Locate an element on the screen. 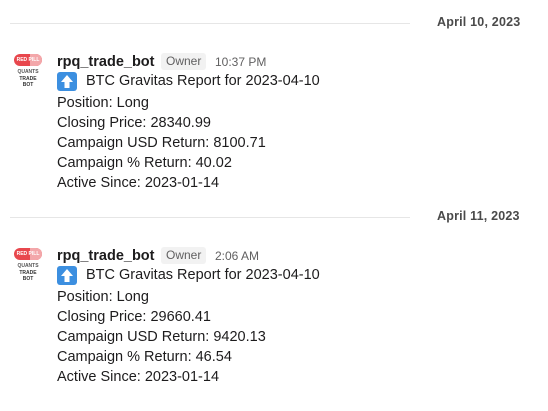 Image resolution: width=548 pixels, height=411 pixels. date-label: April 11, 2023 is located at coordinates (478, 216).